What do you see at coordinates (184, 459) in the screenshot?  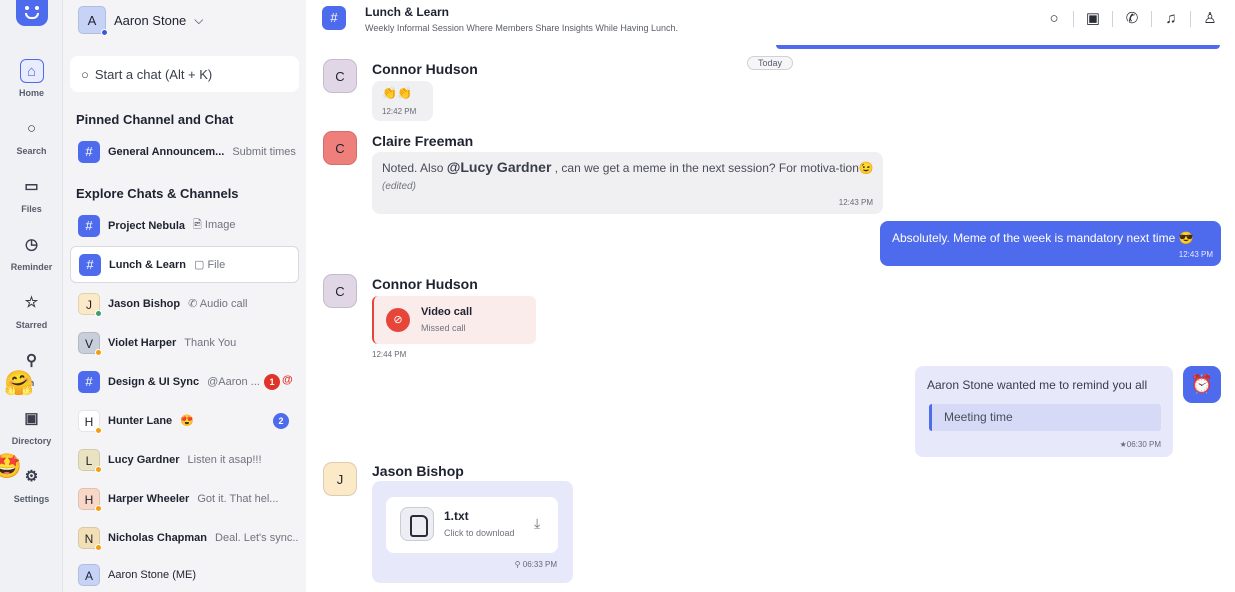 I see `chat-item-lucy-gardner: L Lucy Gardner Listen it asap!!!` at bounding box center [184, 459].